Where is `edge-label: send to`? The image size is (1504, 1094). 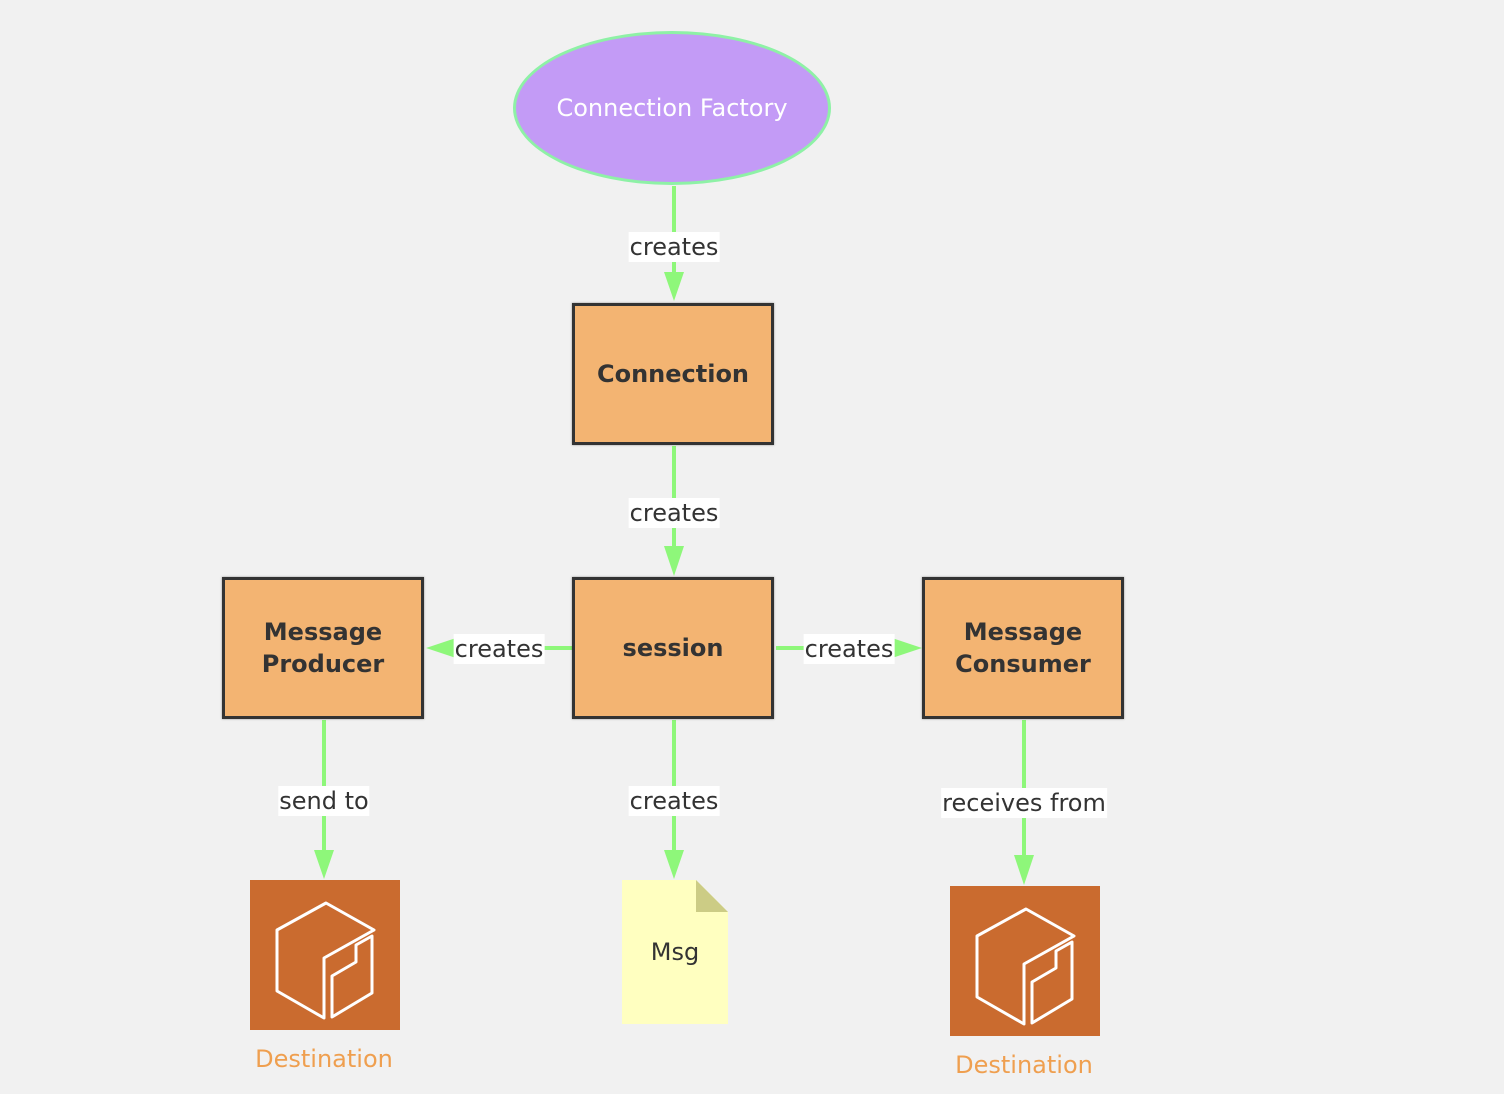
edge-label: send to is located at coordinates (324, 801).